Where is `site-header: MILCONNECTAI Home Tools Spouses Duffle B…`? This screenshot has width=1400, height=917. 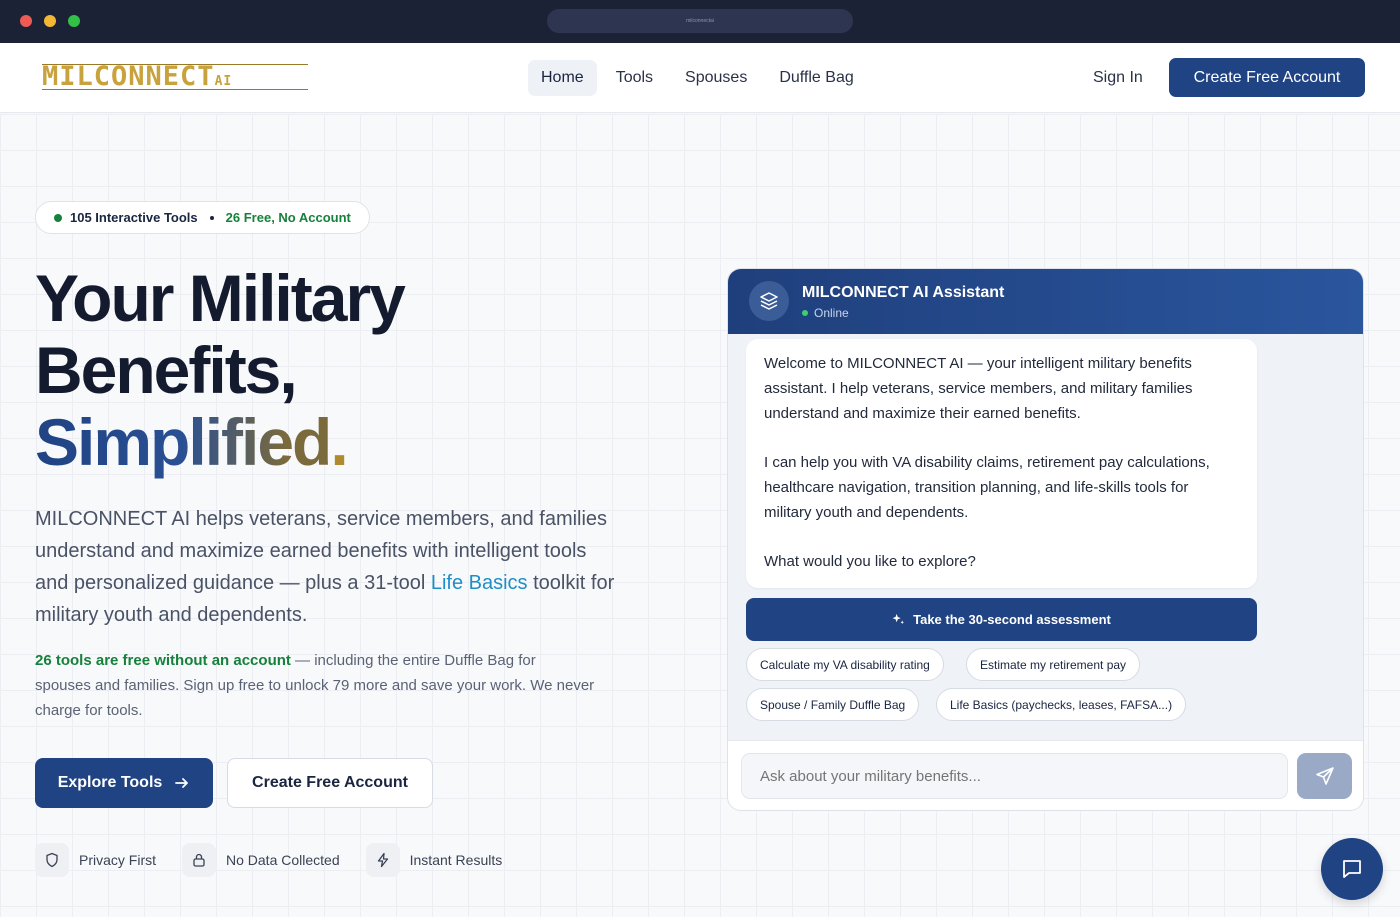 site-header: MILCONNECTAI Home Tools Spouses Duffle B… is located at coordinates (700, 78).